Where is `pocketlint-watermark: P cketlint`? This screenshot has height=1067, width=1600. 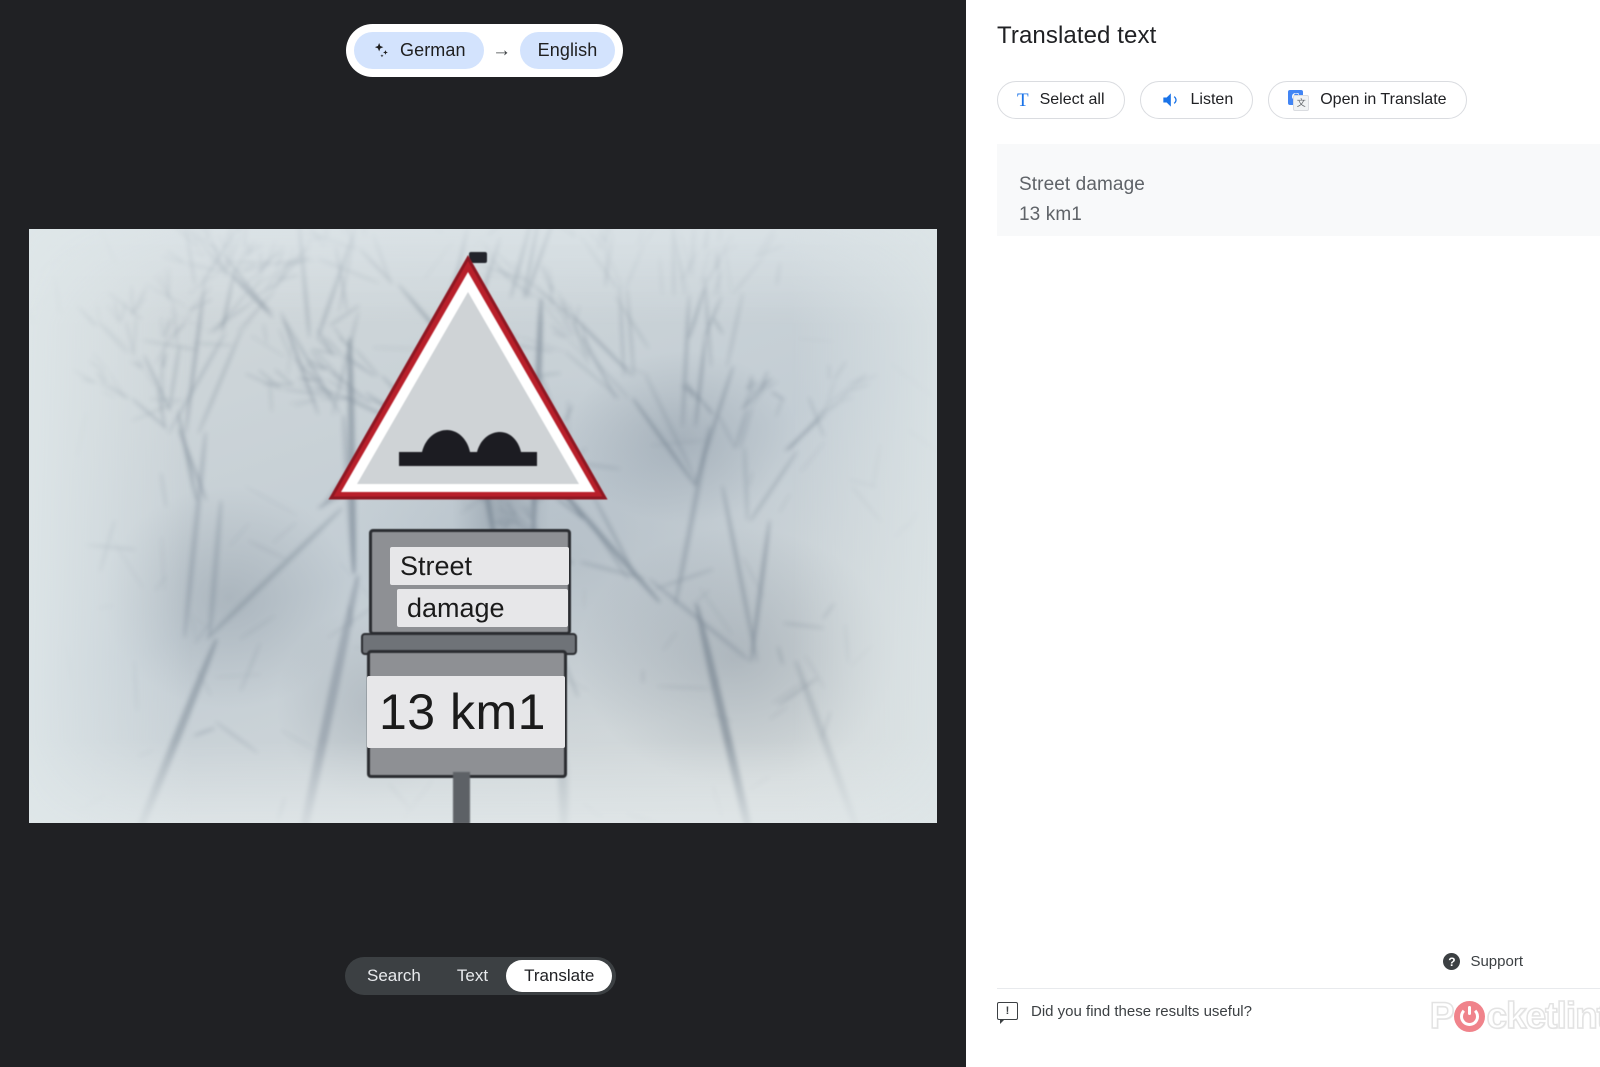 pocketlint-watermark: P cketlint is located at coordinates (1514, 1015).